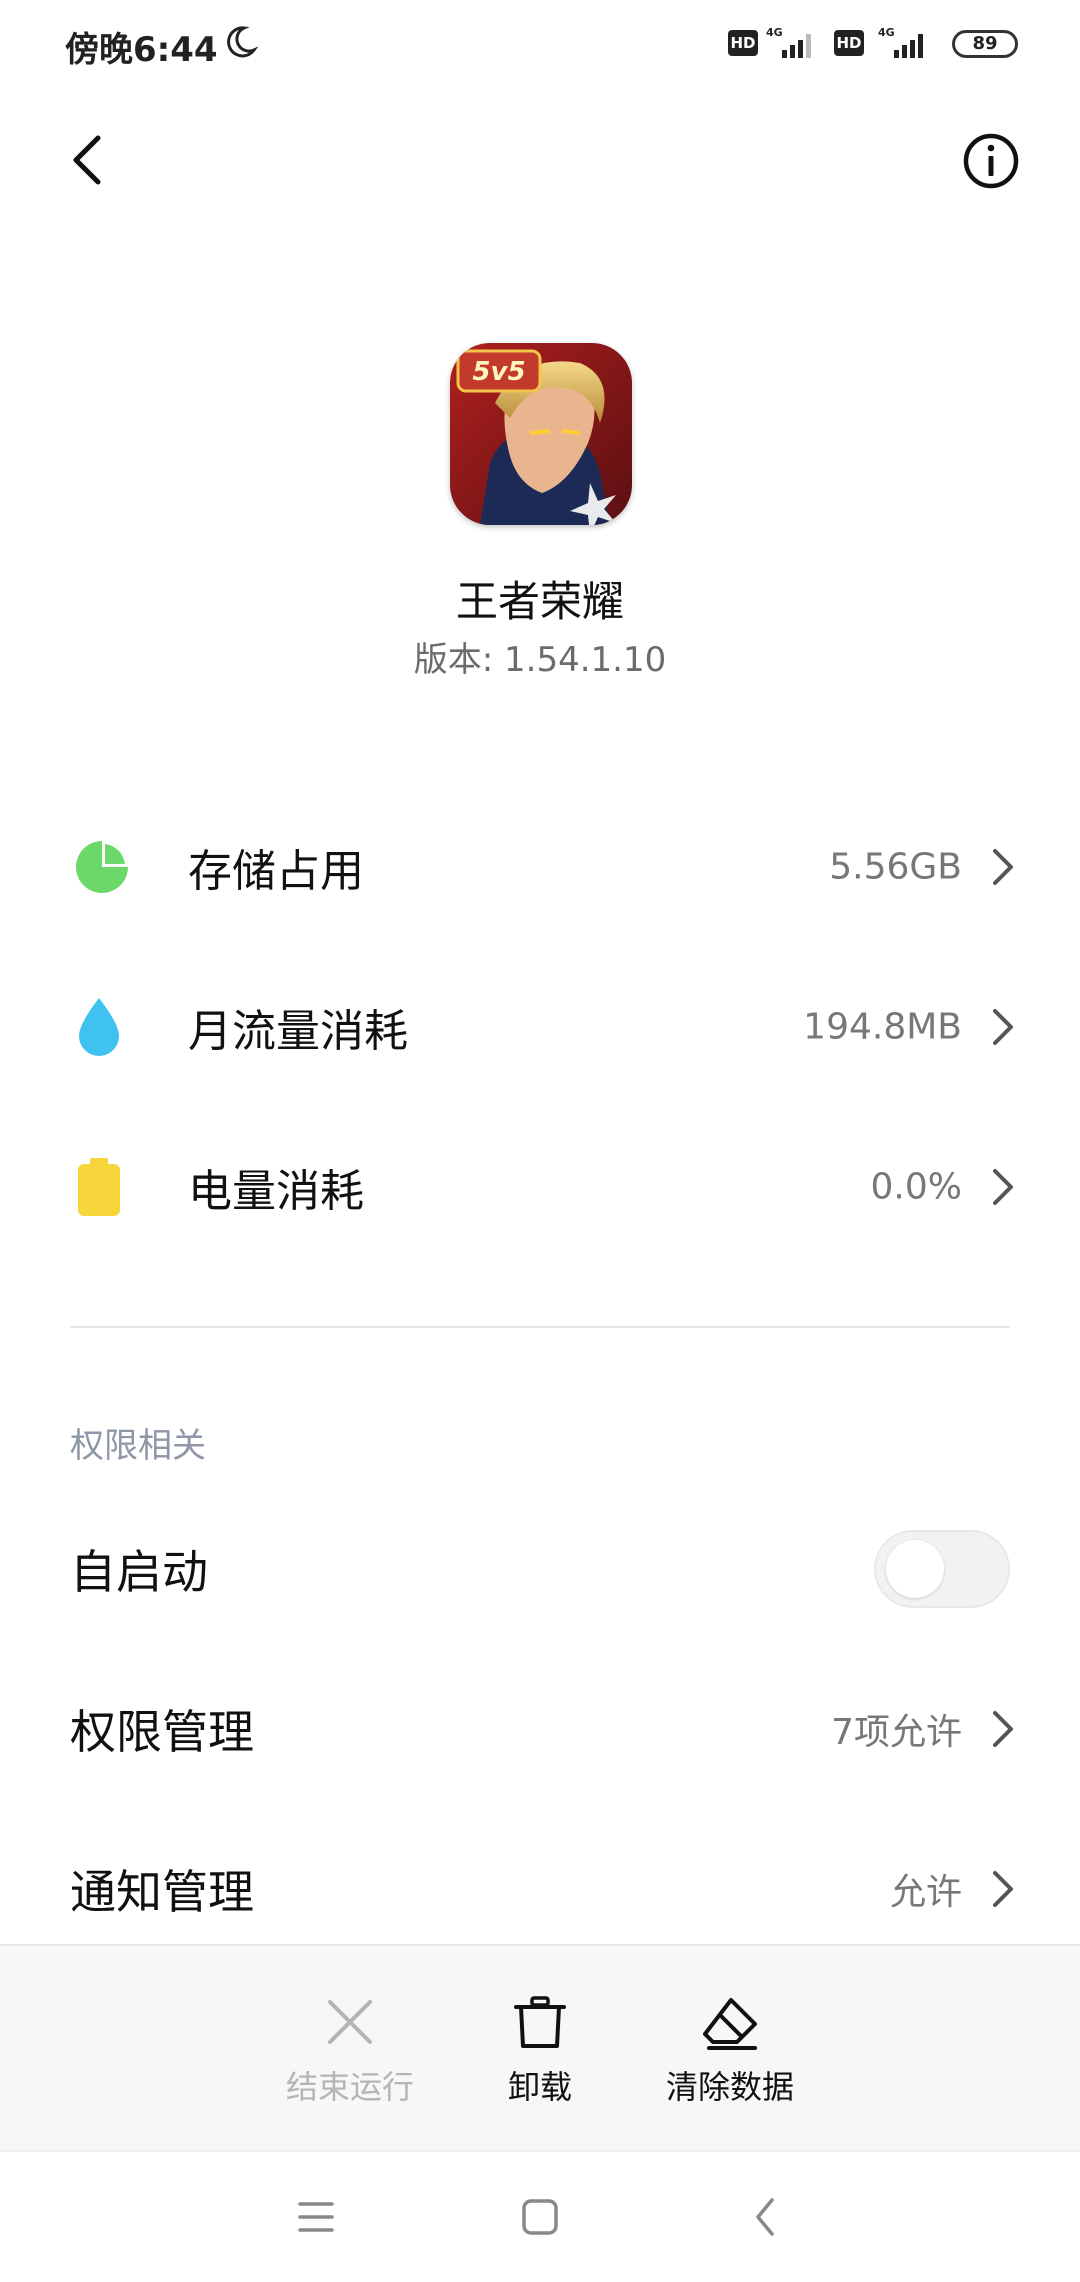  Describe the element at coordinates (243, 42) in the screenshot. I see `moon-icon` at that location.